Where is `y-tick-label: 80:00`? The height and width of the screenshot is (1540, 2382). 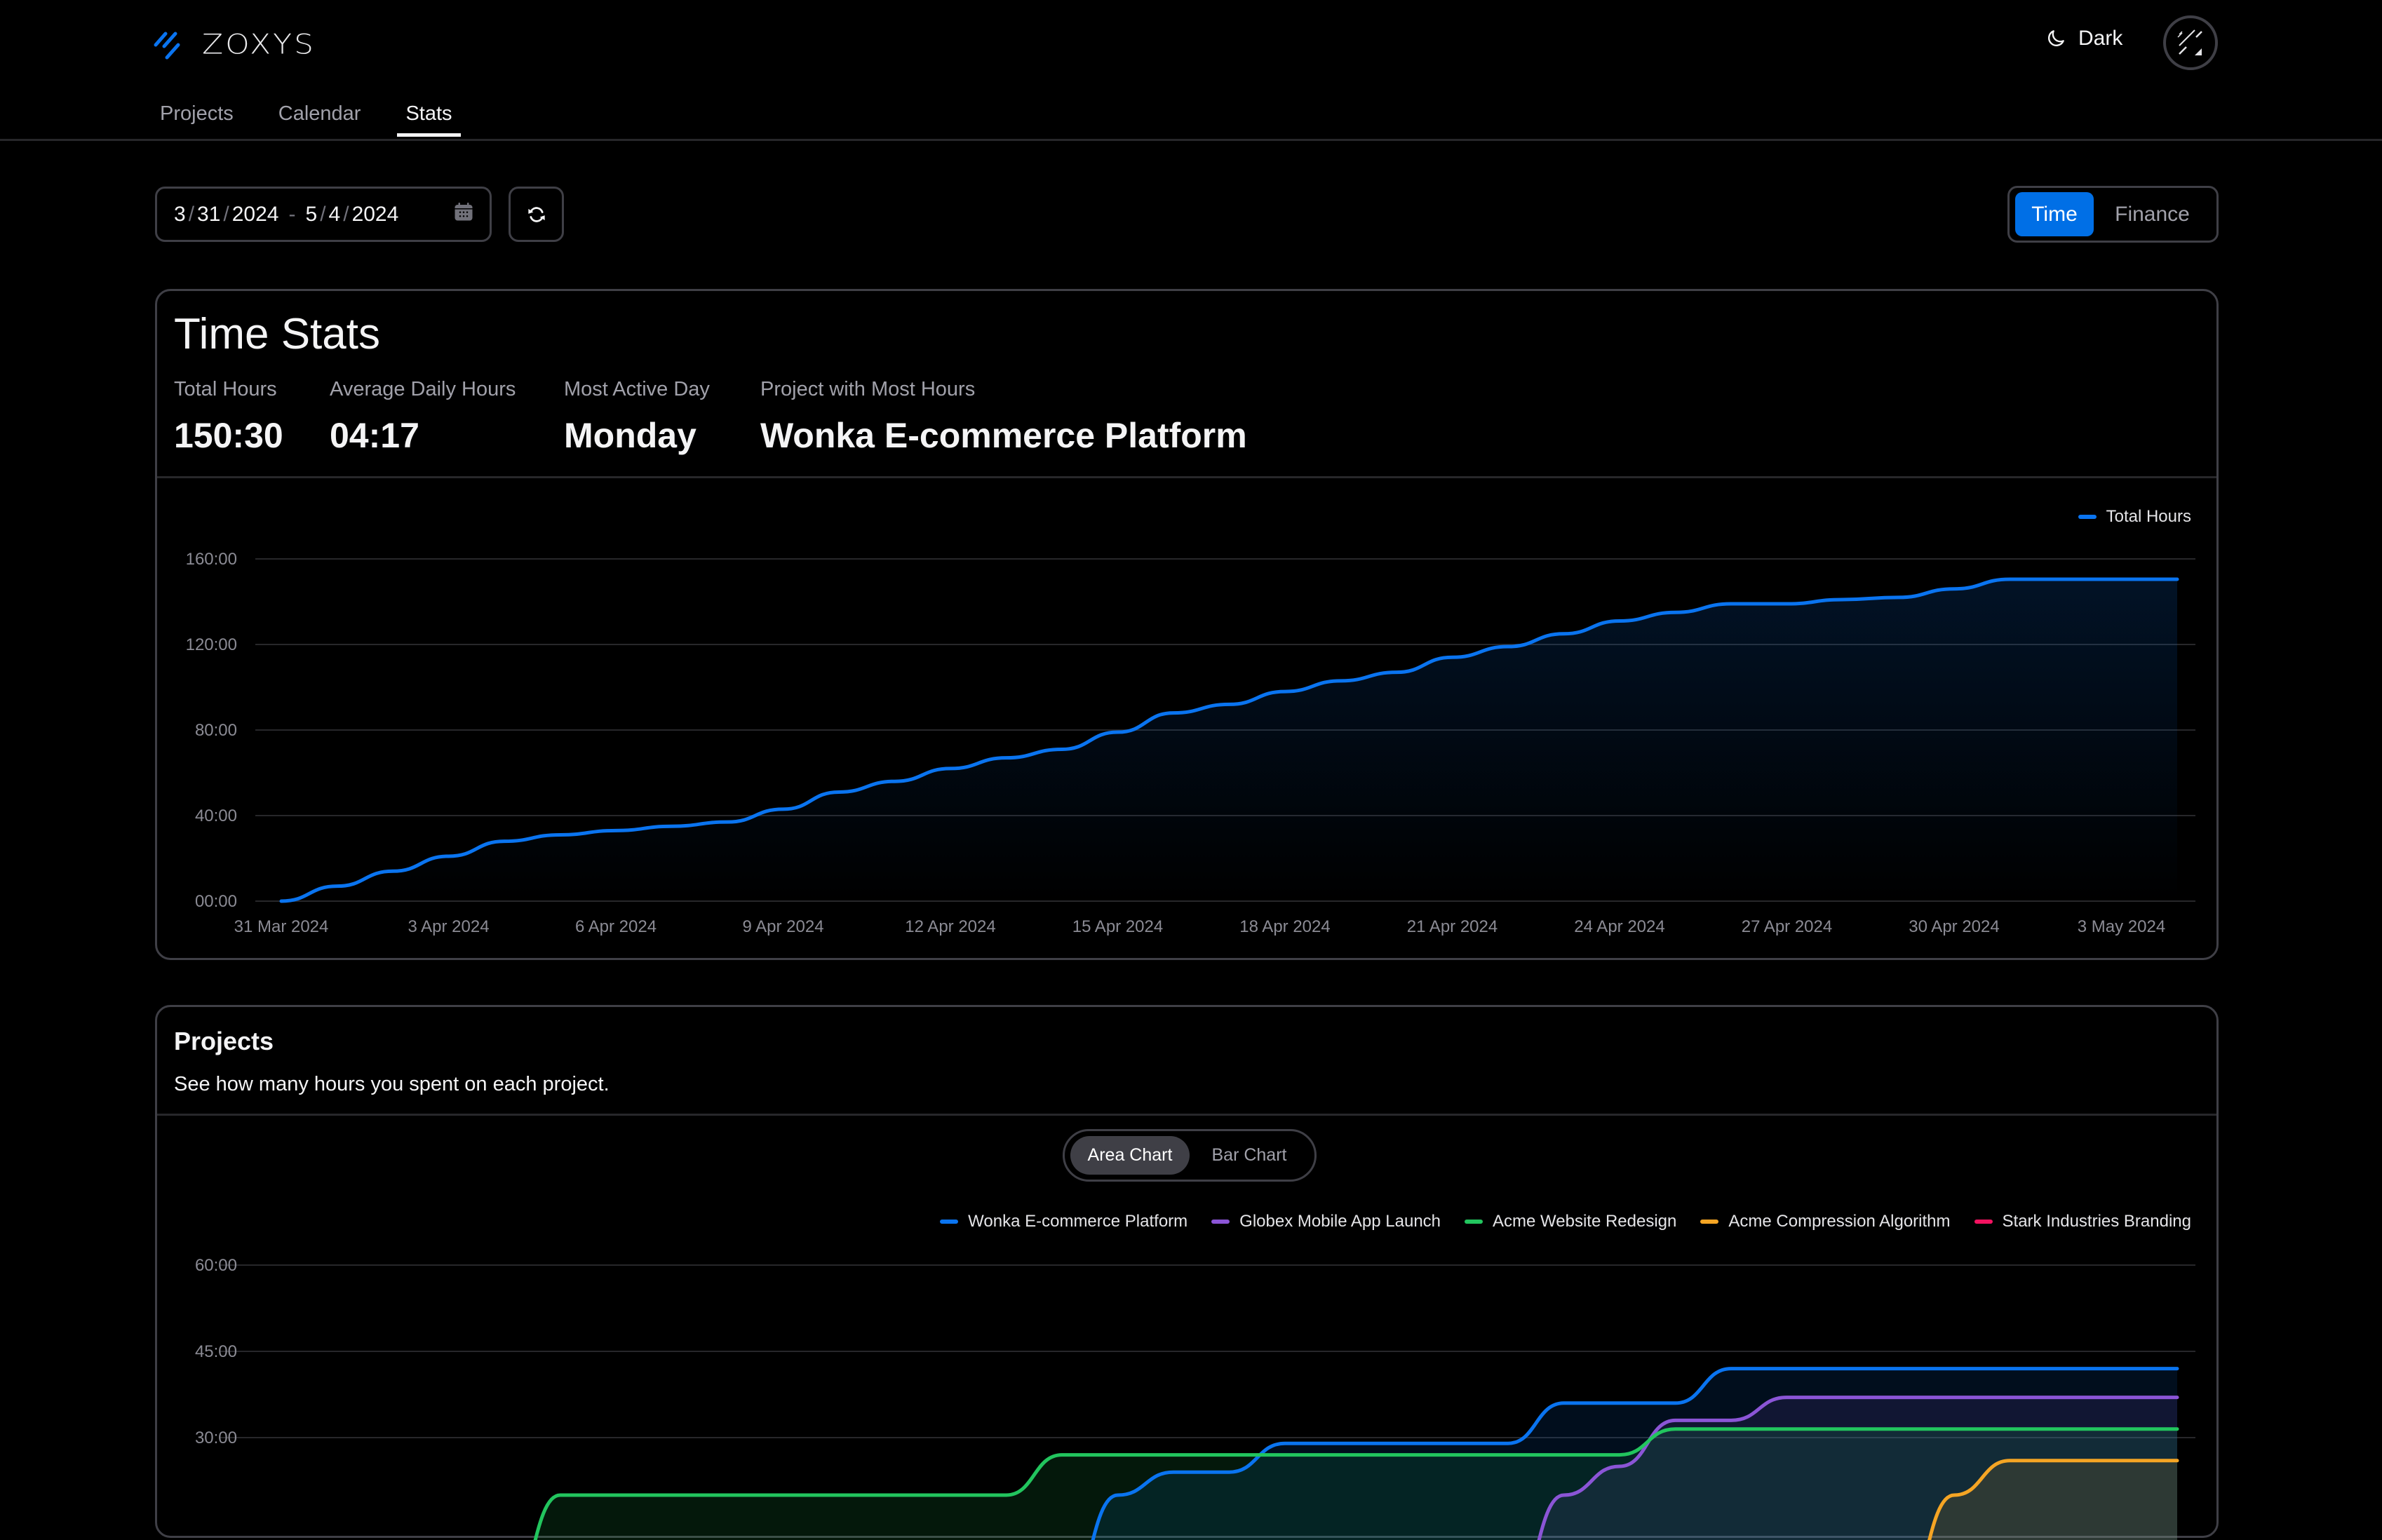 y-tick-label: 80:00 is located at coordinates (216, 730).